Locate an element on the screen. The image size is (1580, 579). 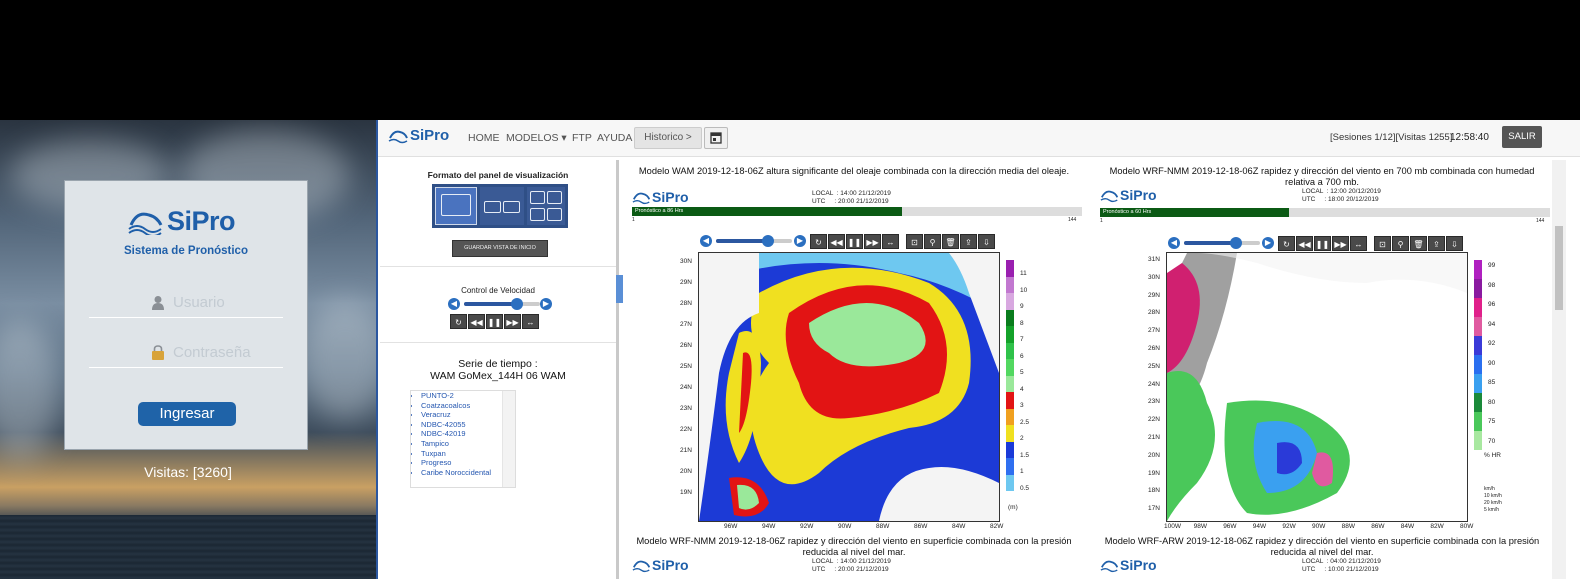
nav-ayuda: AYUDA is located at coordinates (614, 138).